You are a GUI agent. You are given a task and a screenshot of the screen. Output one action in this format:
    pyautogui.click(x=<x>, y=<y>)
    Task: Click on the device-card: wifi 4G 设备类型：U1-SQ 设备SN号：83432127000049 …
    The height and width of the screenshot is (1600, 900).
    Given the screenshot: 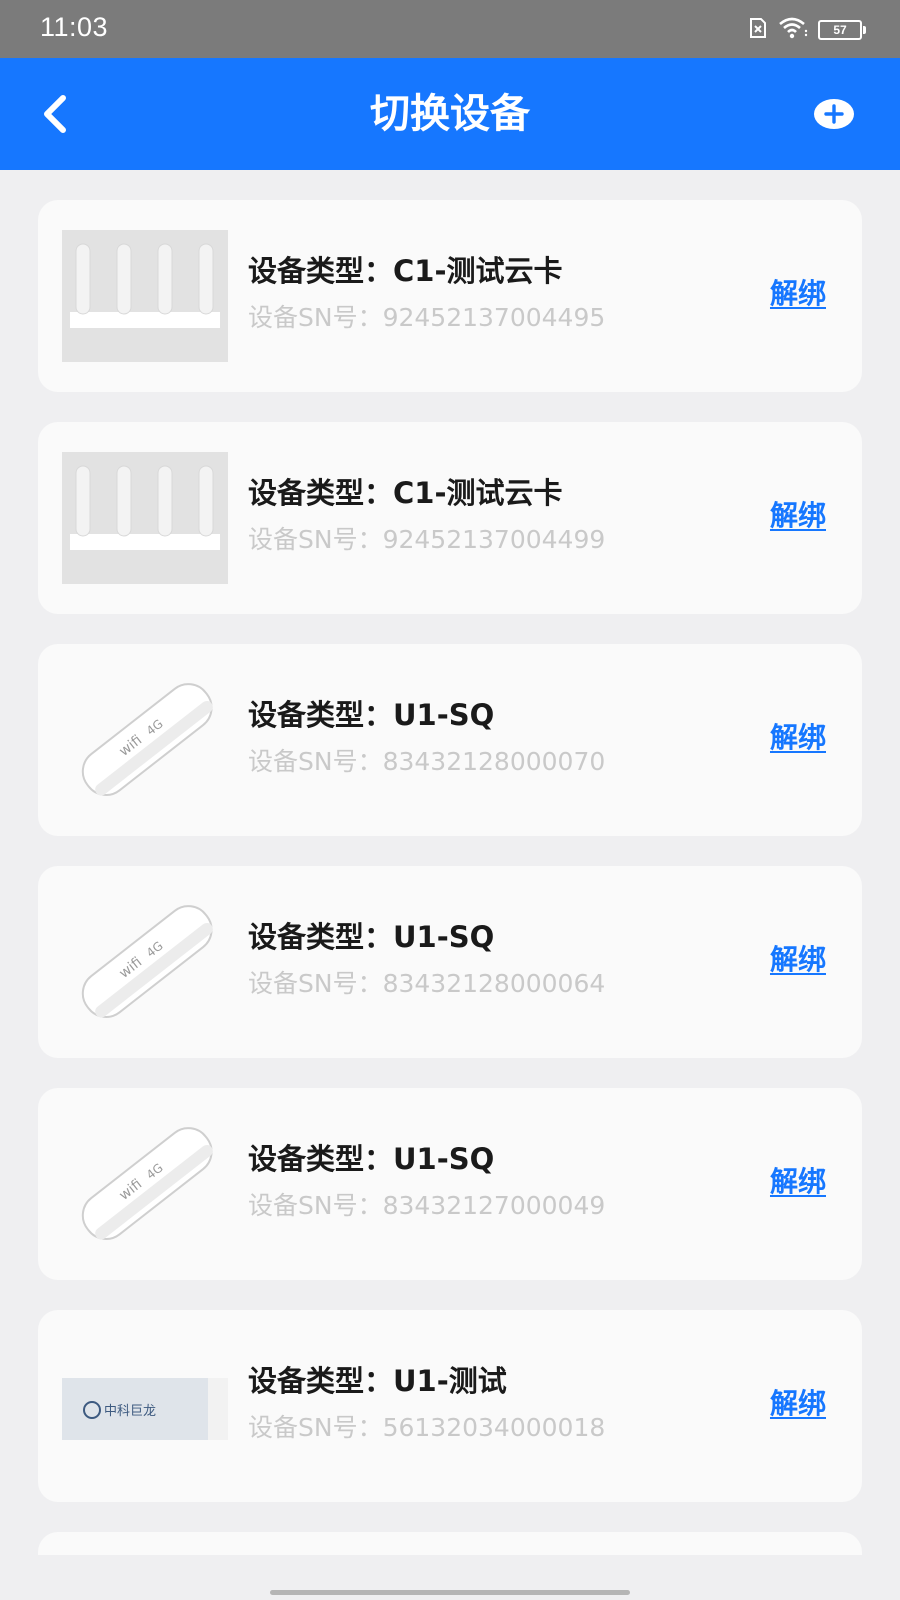 What is the action you would take?
    pyautogui.click(x=450, y=1184)
    